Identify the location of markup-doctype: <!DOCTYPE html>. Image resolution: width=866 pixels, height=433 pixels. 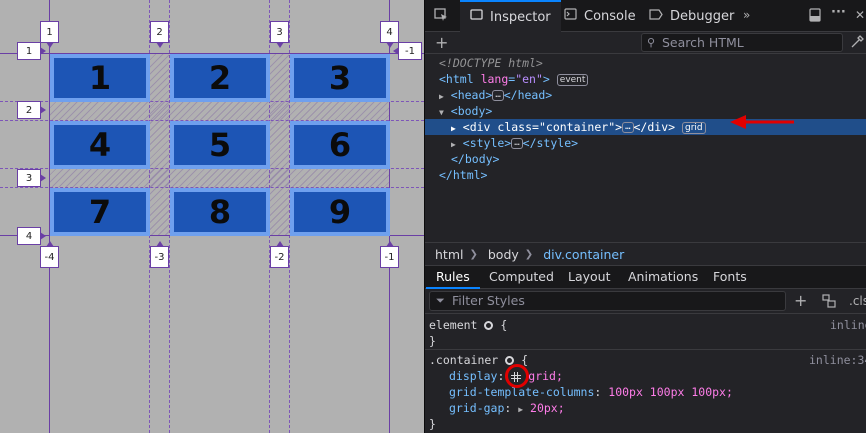
(645, 63).